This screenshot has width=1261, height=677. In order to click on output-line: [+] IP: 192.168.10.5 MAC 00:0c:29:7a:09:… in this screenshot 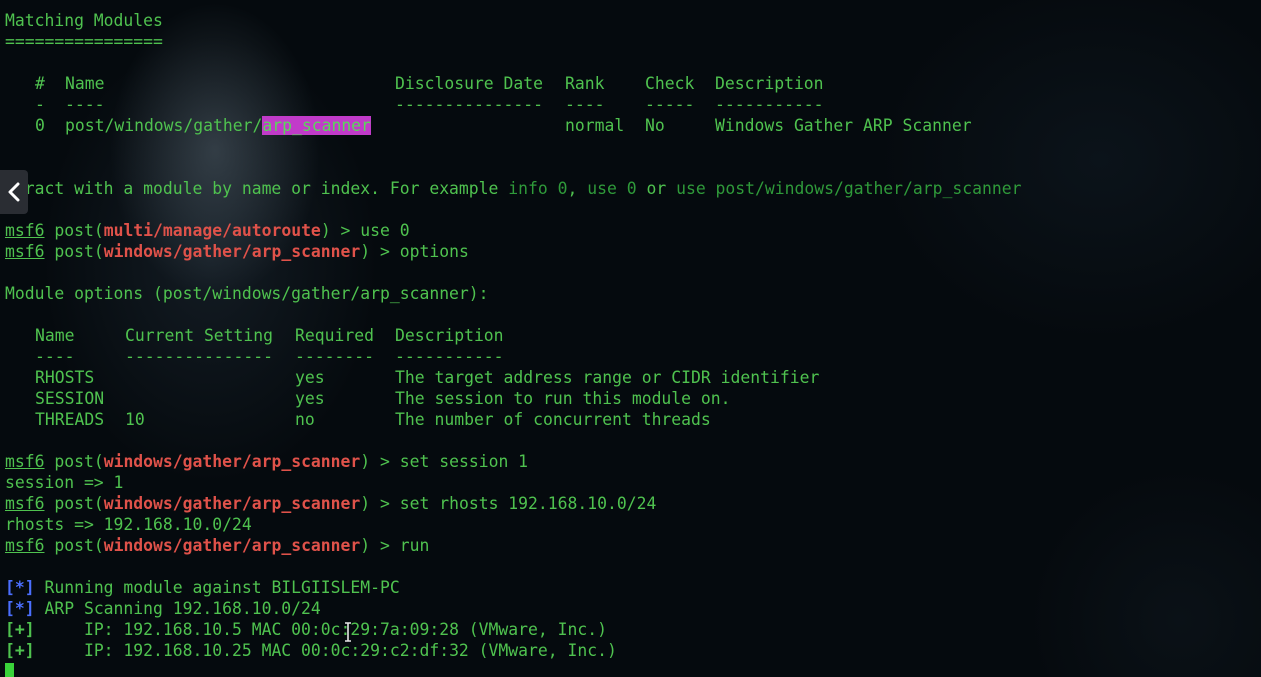, I will do `click(306, 629)`.